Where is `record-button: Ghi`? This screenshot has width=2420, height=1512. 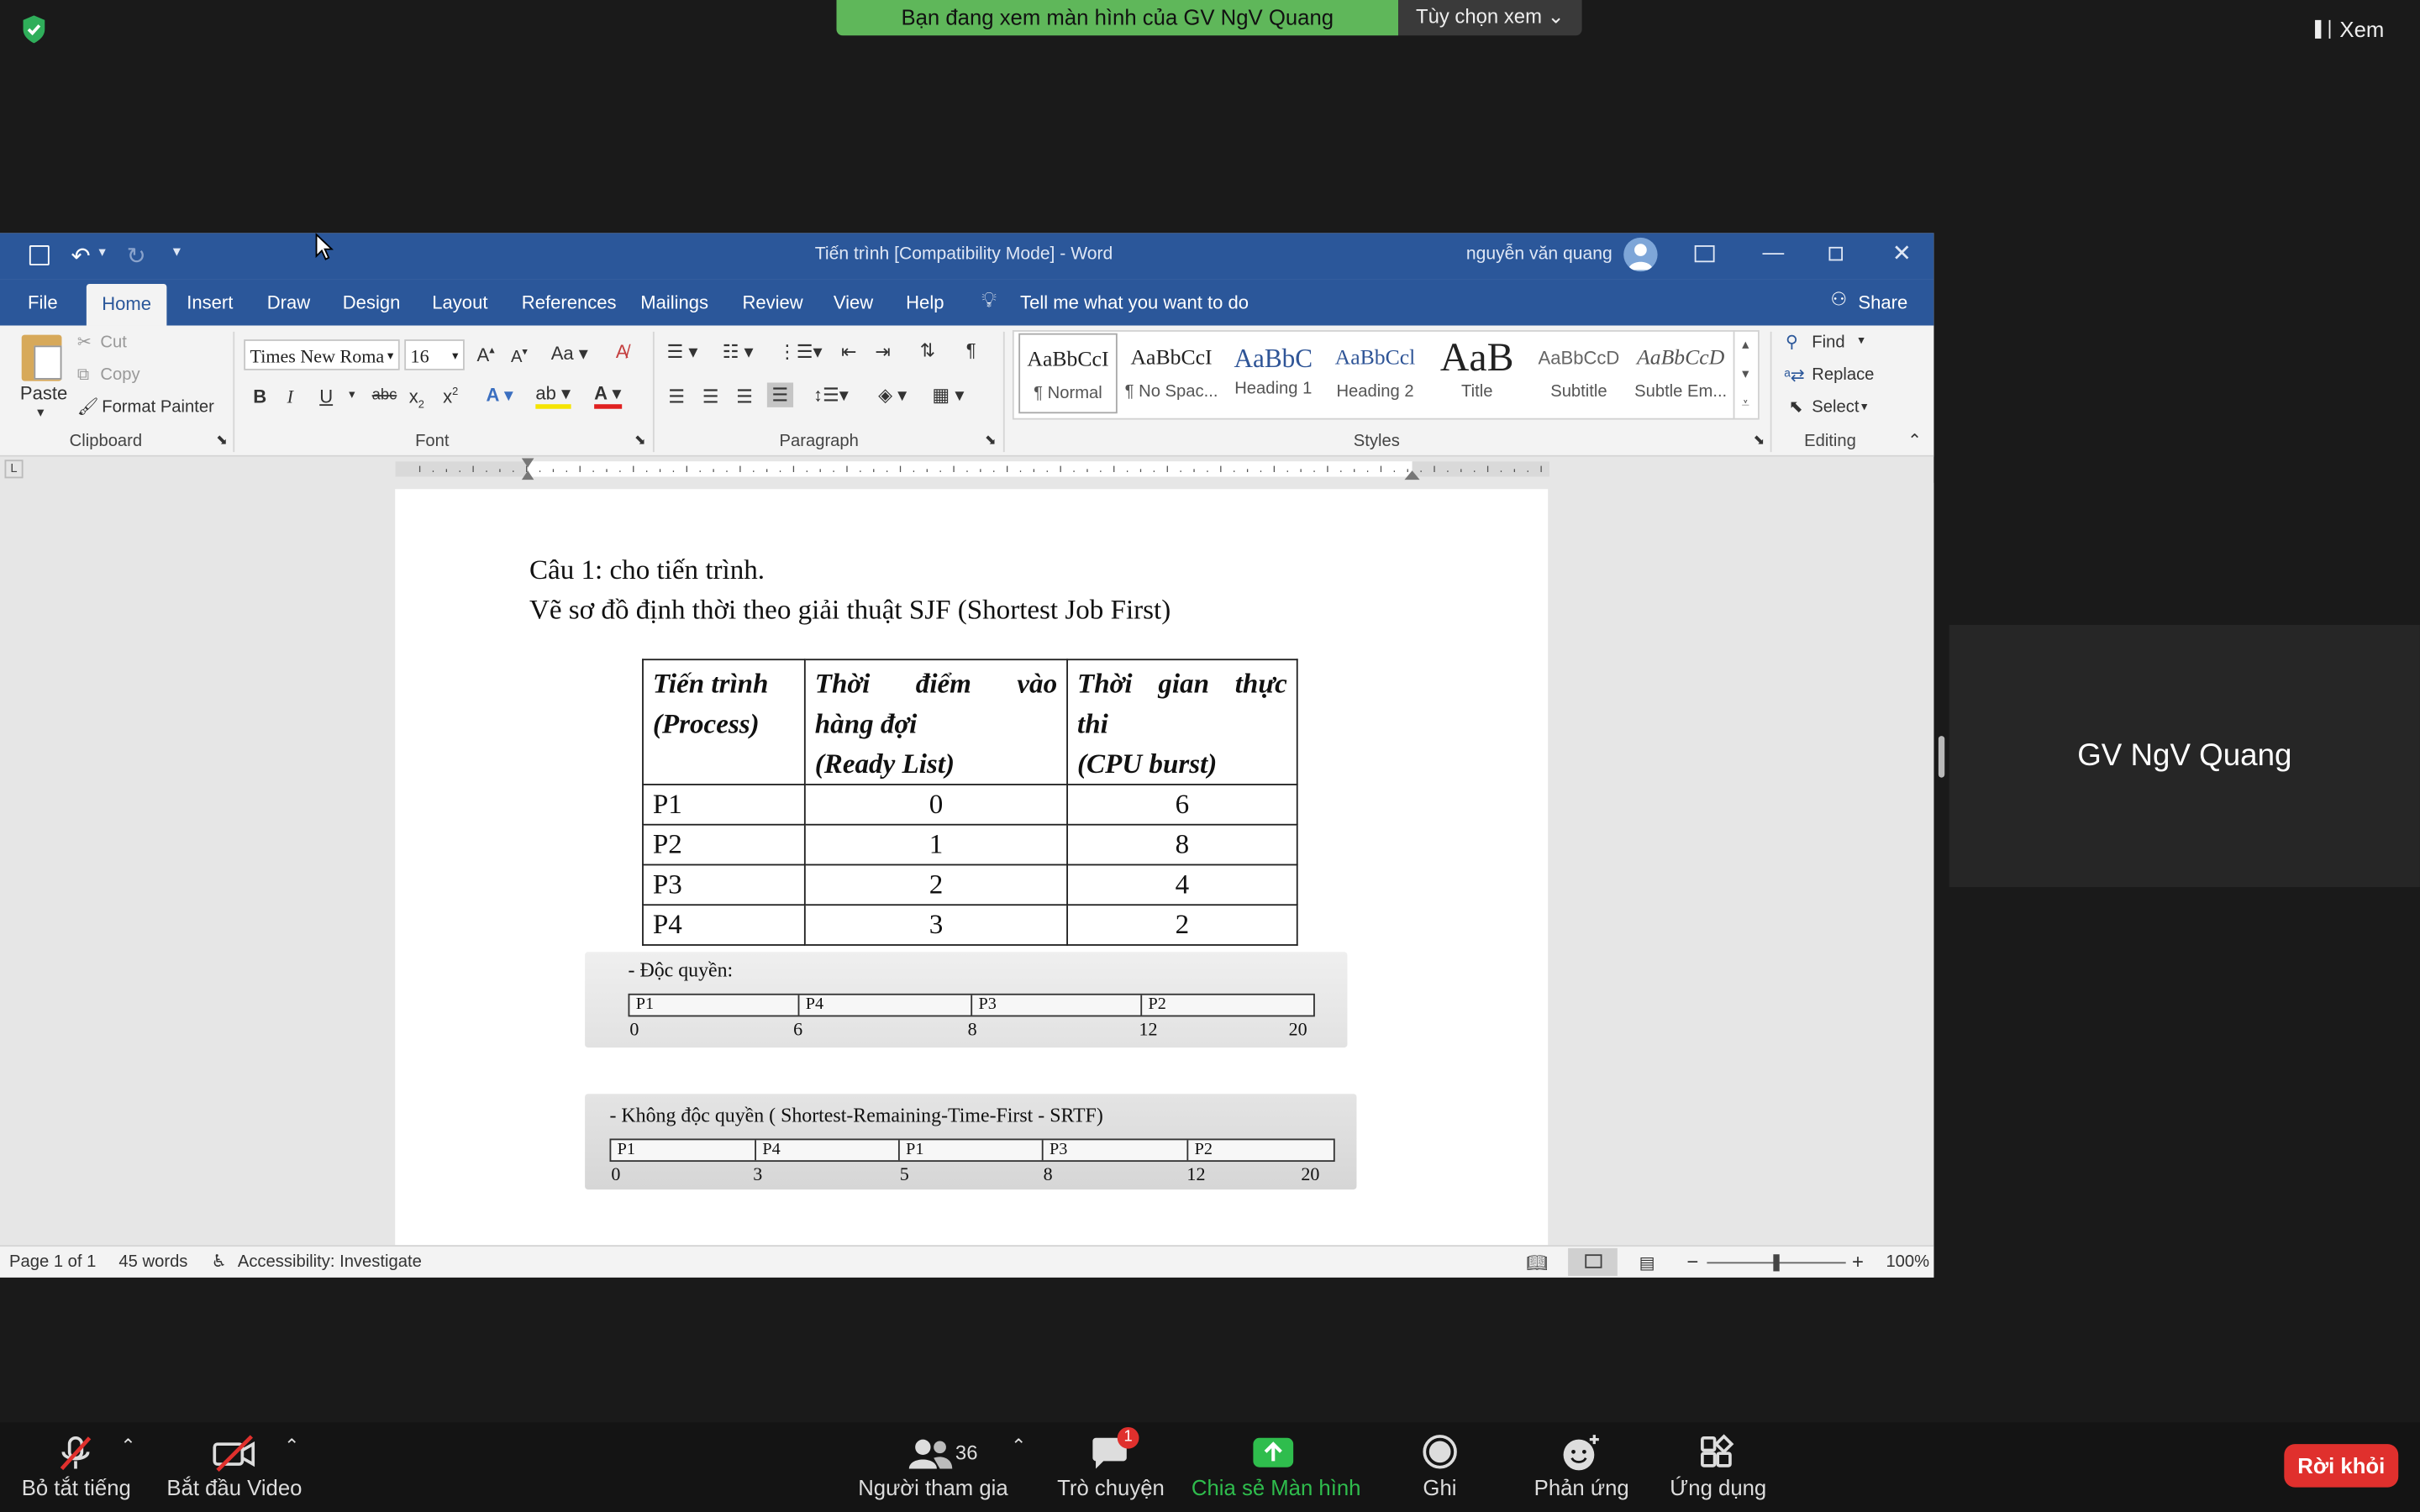 record-button: Ghi is located at coordinates (1439, 1487).